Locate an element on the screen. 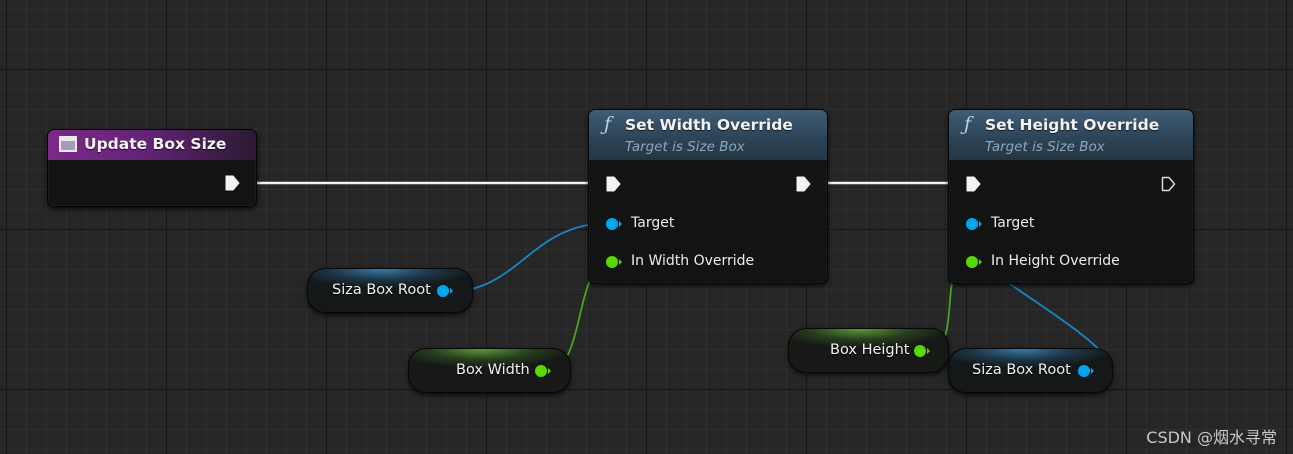 This screenshot has width=1293, height=454. event-node-header: Update Box Size is located at coordinates (152, 145).